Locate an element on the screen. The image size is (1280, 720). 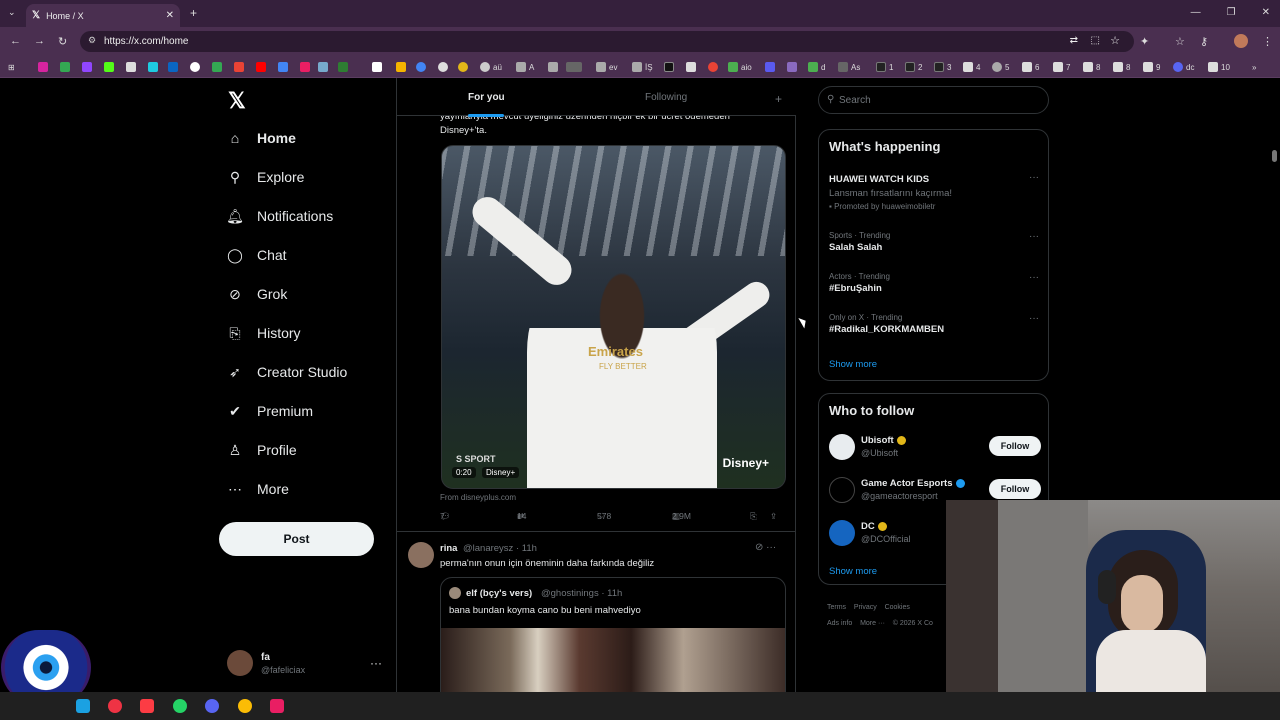
minimize-icon: — is located at coordinates (1196, 12).